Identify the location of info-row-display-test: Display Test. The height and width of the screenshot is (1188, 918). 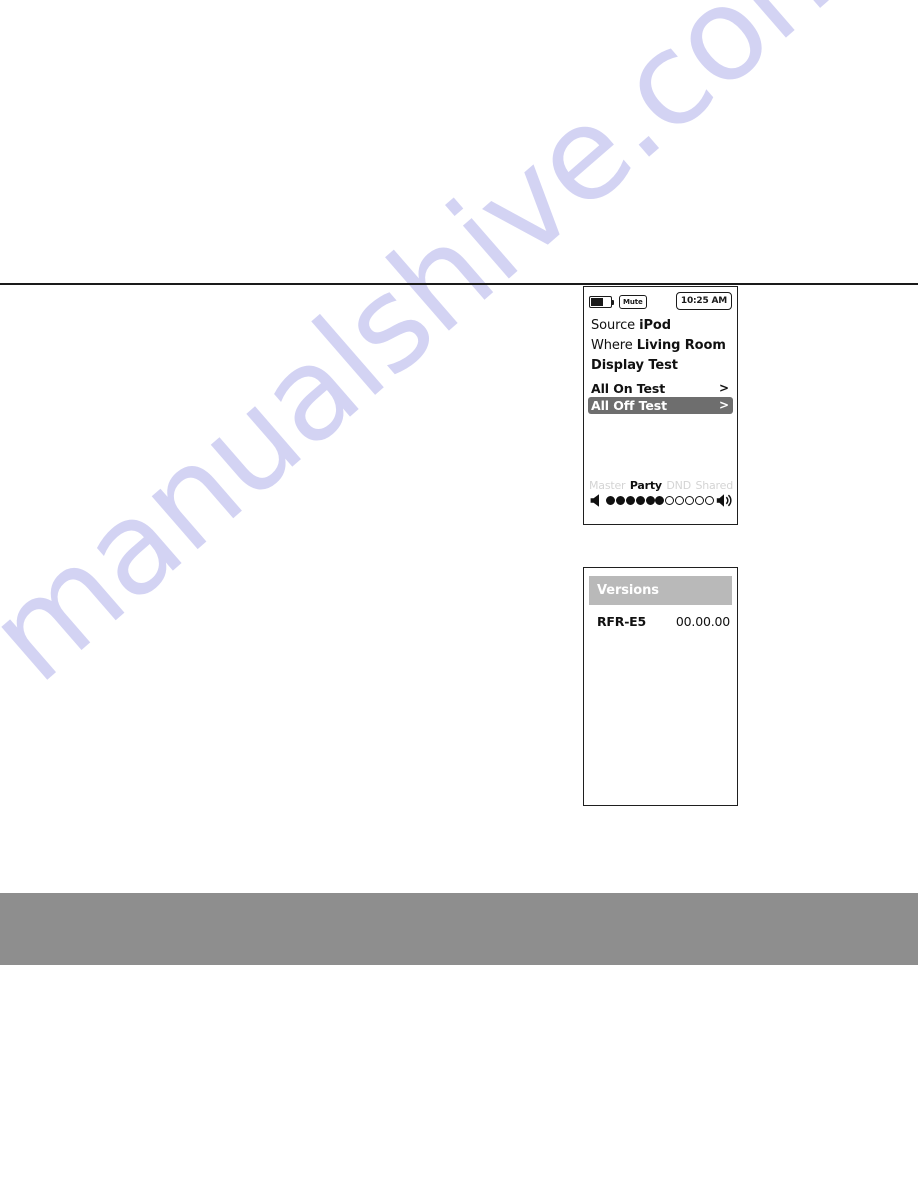
(634, 365).